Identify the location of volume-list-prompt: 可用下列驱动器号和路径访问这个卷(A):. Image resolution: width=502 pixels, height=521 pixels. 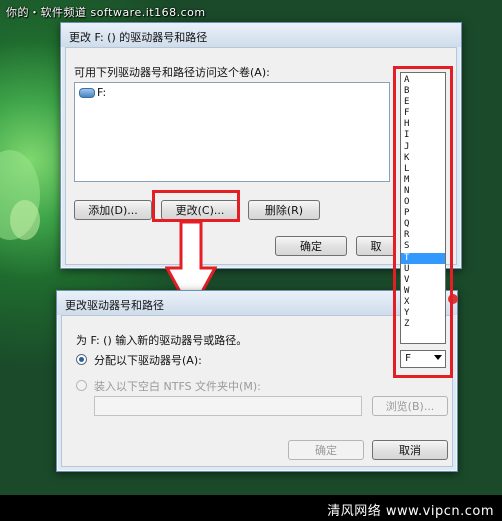
(172, 72).